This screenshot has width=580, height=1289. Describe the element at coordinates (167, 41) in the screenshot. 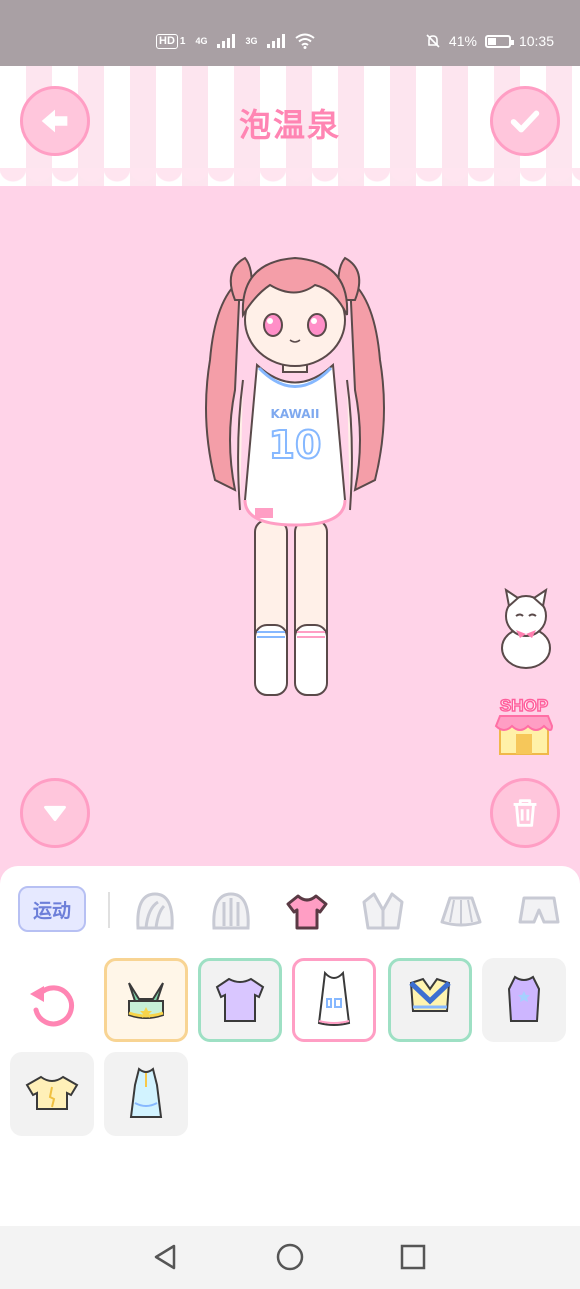

I see `hd-badge: HD` at that location.